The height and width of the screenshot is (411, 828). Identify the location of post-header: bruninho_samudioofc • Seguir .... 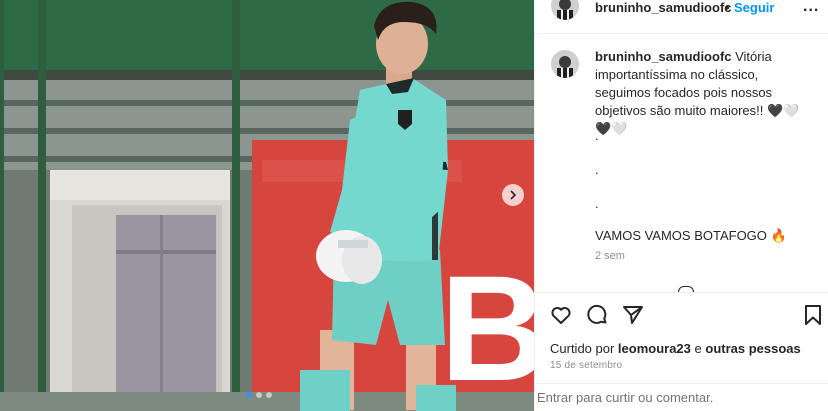
(681, 17).